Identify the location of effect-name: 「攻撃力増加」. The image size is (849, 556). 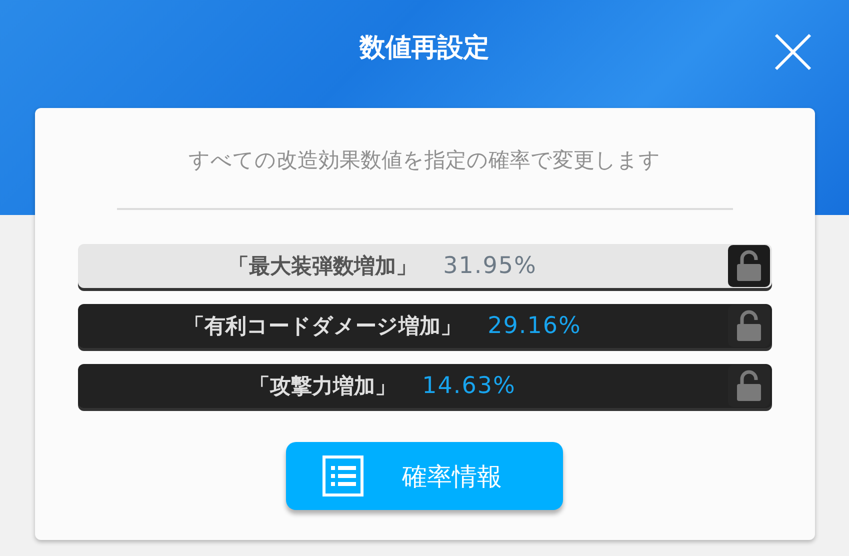
(322, 386).